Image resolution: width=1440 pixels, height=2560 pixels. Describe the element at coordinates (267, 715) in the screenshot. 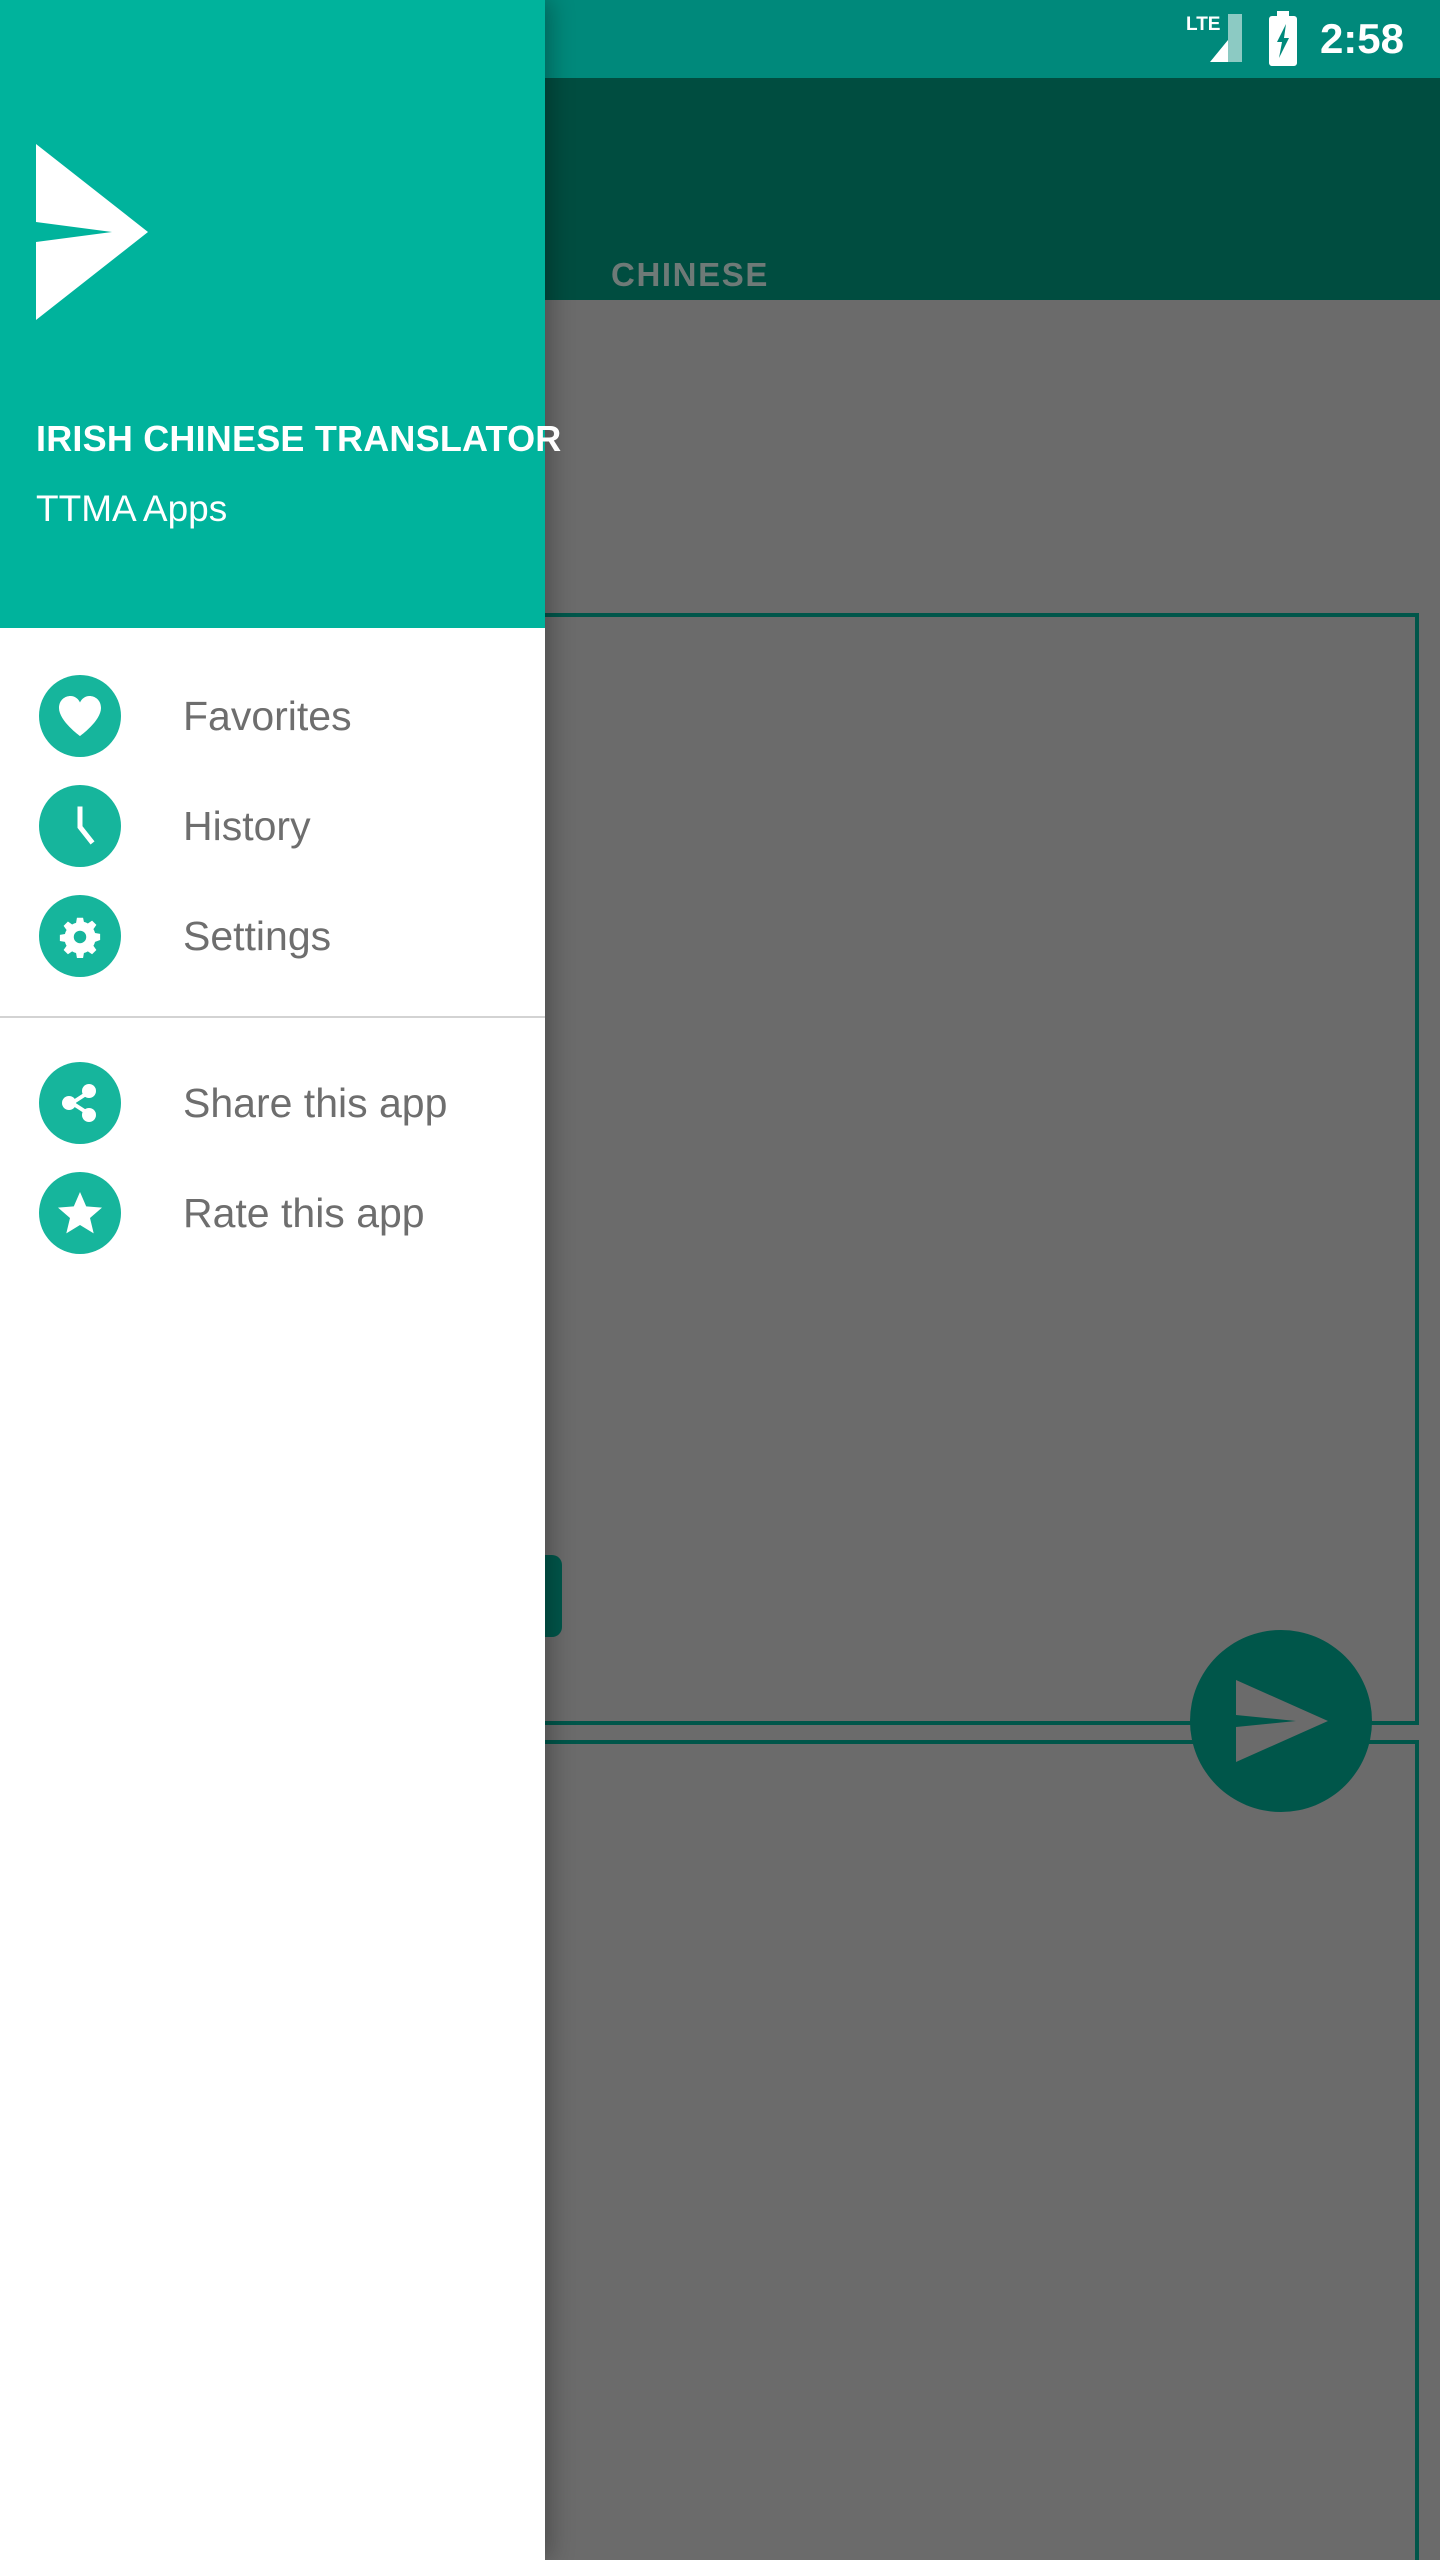

I see `menu-item-label: Favorites` at that location.